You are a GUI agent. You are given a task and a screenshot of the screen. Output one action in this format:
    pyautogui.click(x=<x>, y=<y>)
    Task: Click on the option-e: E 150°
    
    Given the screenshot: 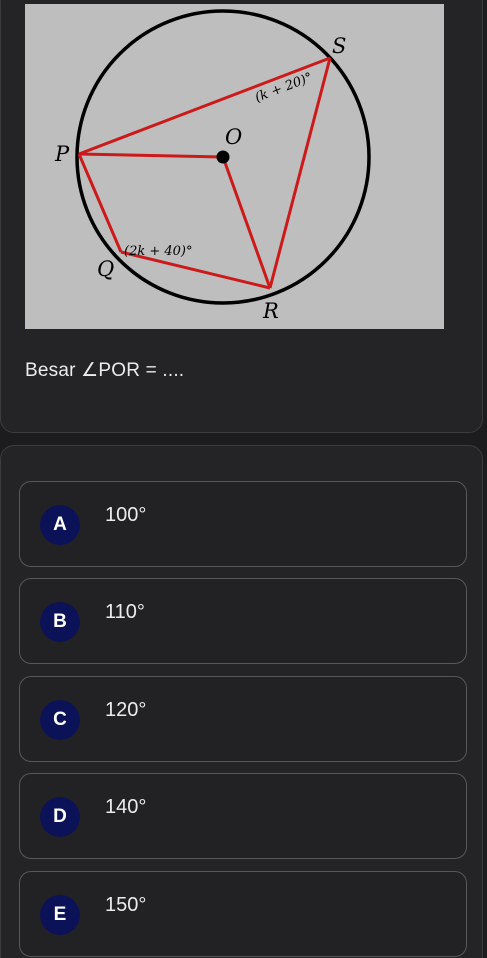 What is the action you would take?
    pyautogui.click(x=243, y=914)
    